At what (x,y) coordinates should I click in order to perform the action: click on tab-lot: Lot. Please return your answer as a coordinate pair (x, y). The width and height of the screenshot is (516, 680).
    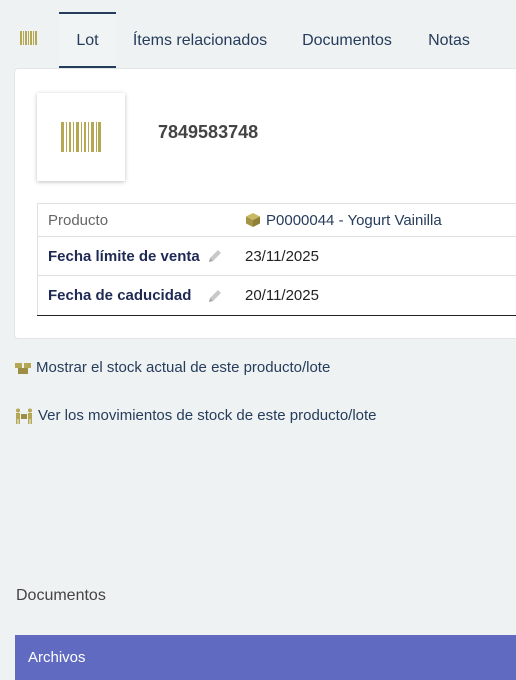
    Looking at the image, I should click on (87, 40).